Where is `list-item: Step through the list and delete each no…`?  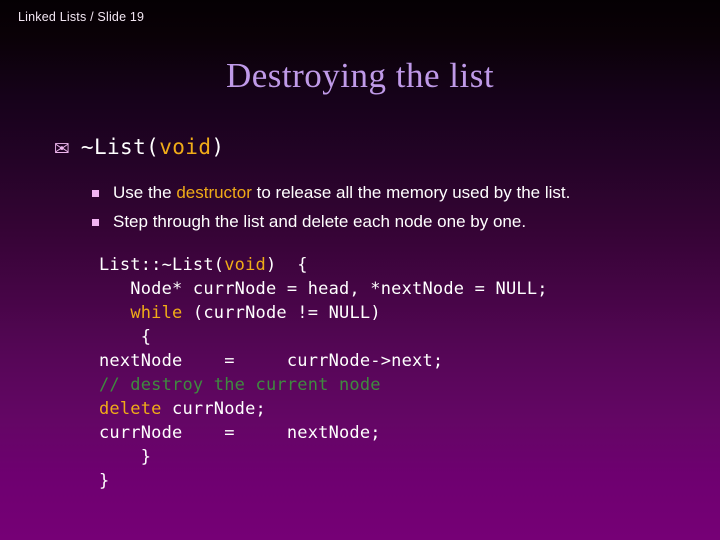 list-item: Step through the list and delete each no… is located at coordinates (331, 222).